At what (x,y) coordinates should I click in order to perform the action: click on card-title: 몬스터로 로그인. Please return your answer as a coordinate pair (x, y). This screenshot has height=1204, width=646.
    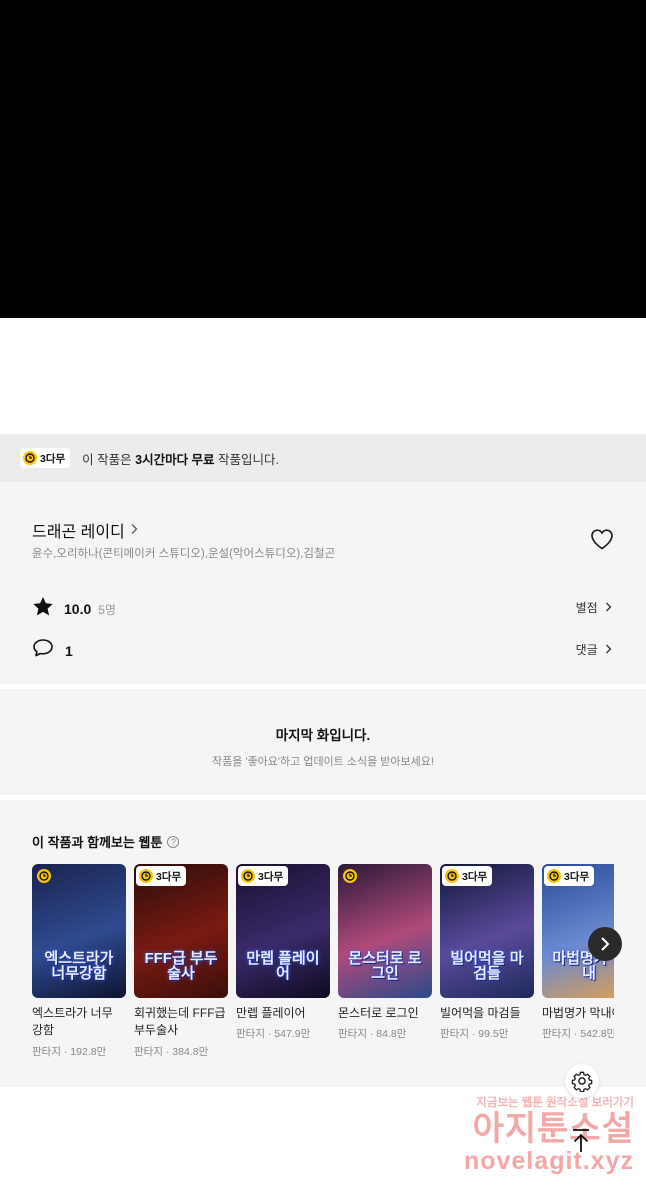
    Looking at the image, I should click on (384, 1013).